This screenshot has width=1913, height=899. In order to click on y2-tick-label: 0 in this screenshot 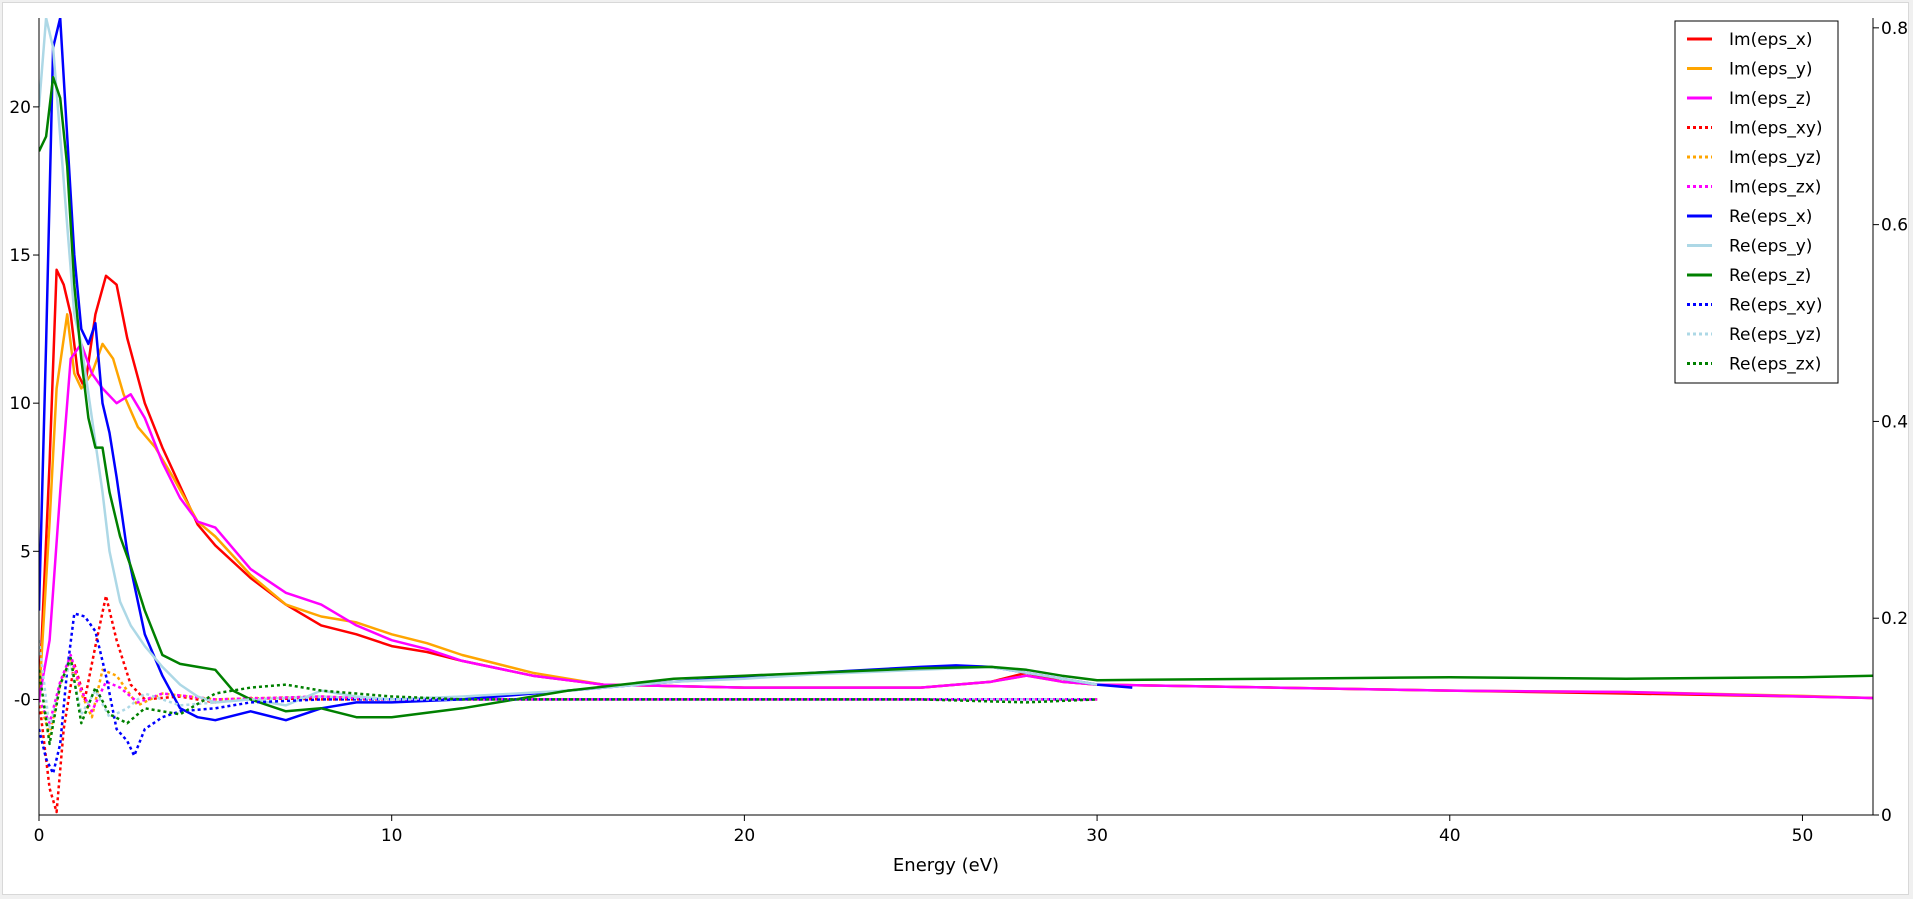, I will do `click(1886, 816)`.